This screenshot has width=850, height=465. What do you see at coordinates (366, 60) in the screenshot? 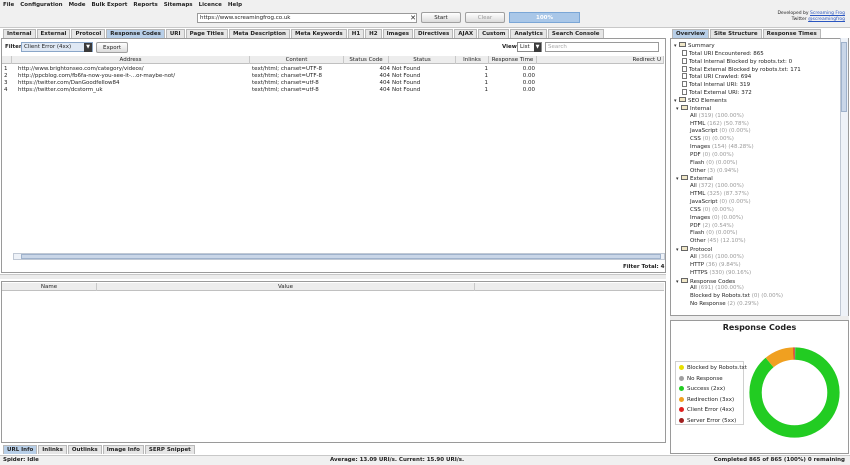
I see `column-status-code: Status Code` at bounding box center [366, 60].